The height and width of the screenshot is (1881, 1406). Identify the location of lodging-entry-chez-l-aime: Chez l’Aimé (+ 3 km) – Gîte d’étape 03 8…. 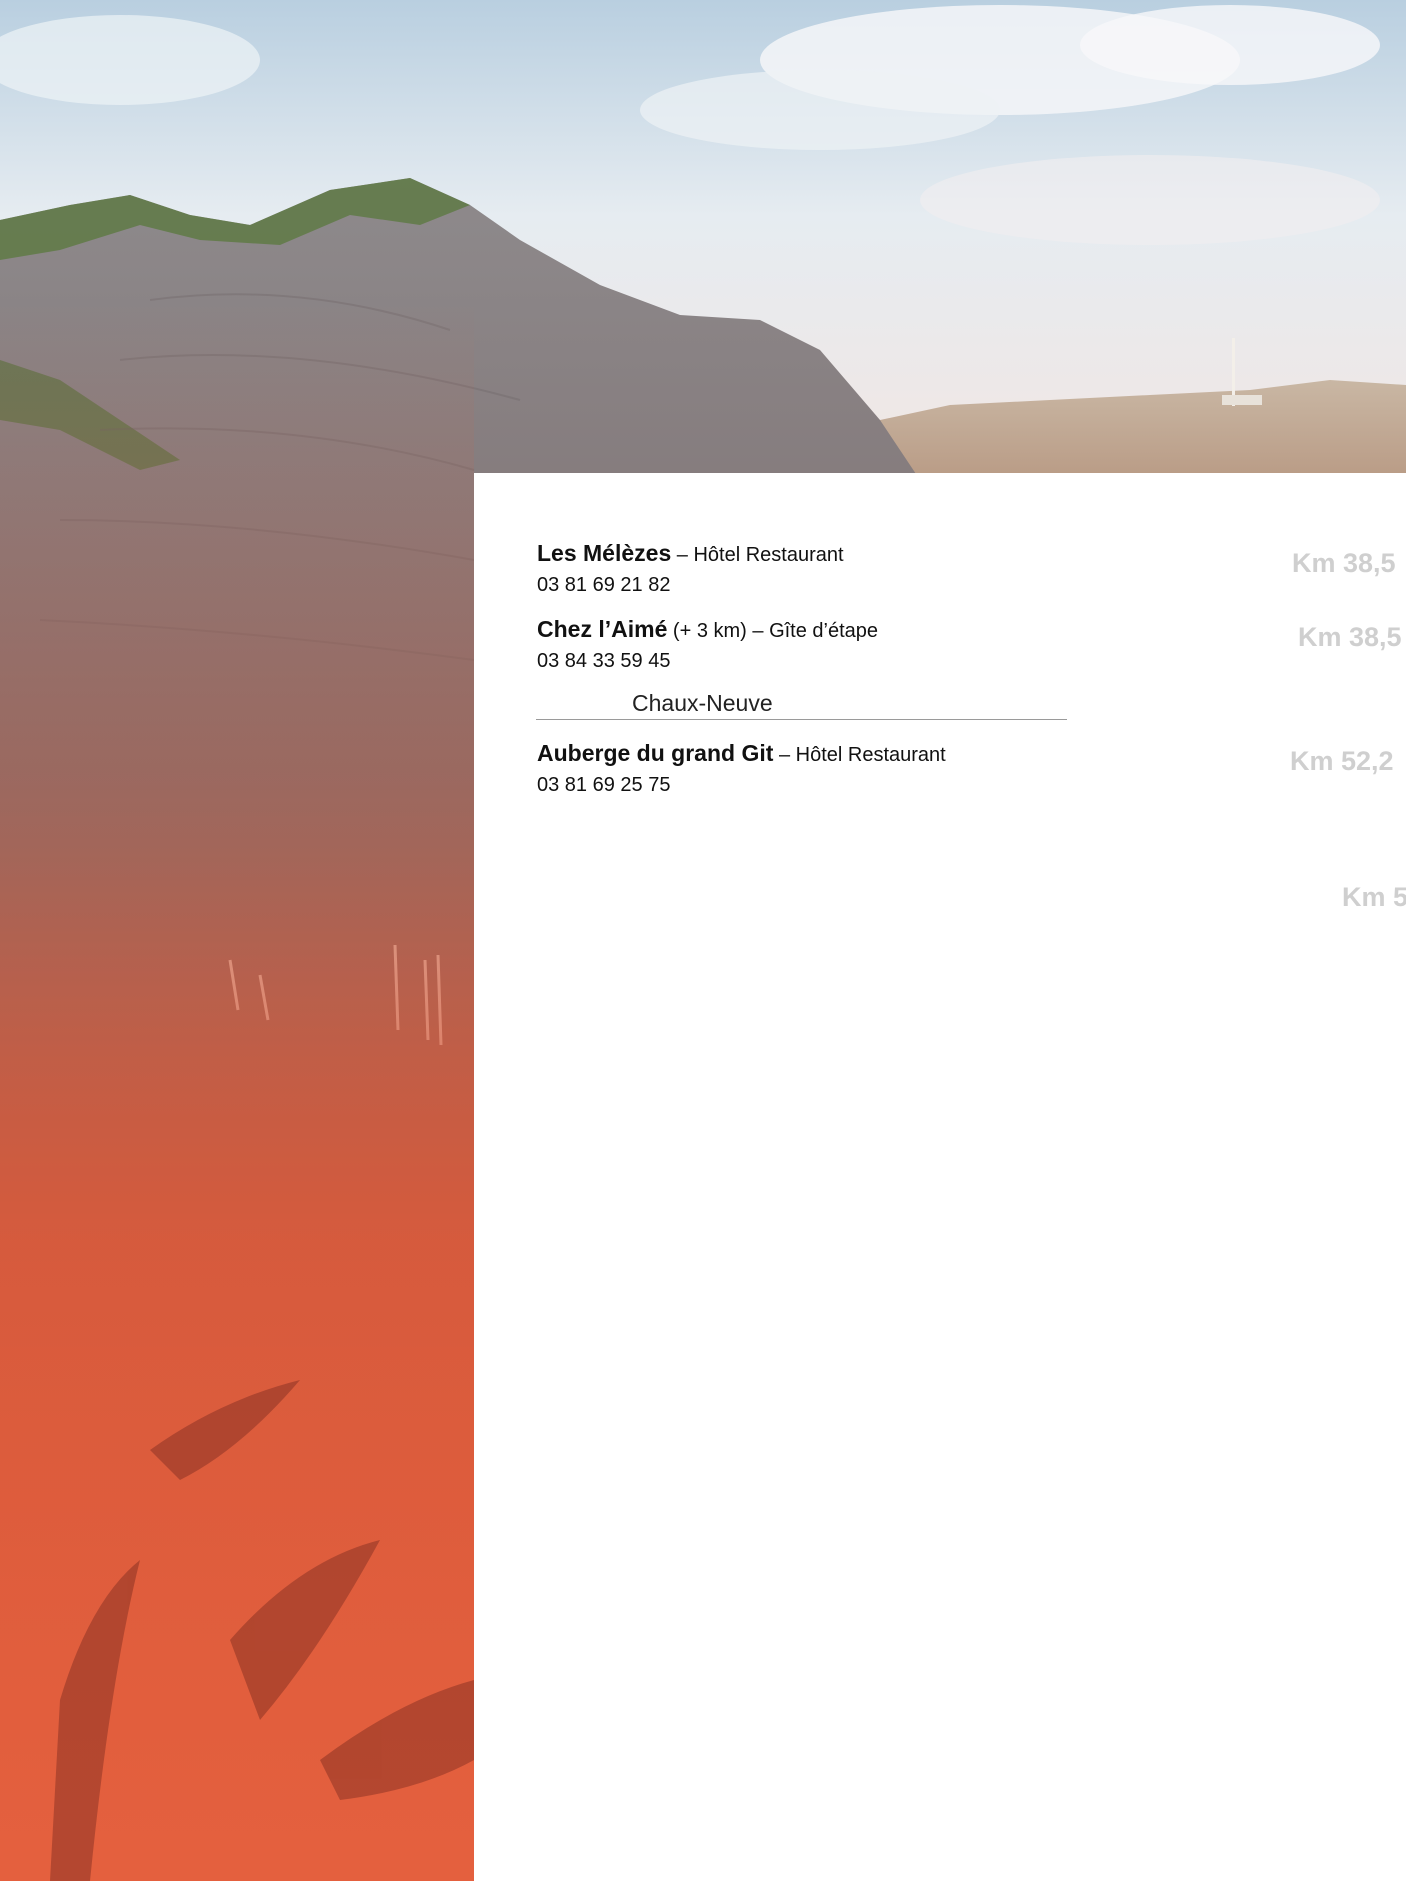
(817, 645).